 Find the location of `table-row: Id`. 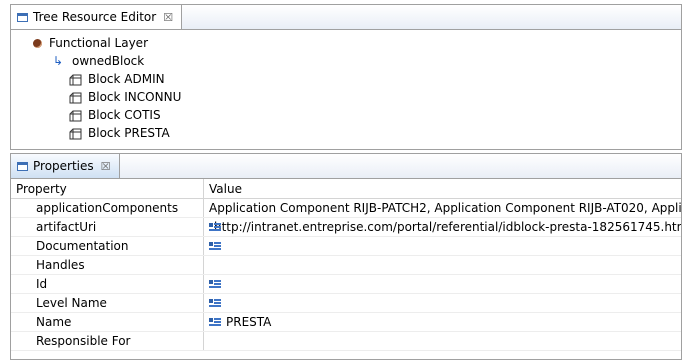

table-row: Id is located at coordinates (346, 284).